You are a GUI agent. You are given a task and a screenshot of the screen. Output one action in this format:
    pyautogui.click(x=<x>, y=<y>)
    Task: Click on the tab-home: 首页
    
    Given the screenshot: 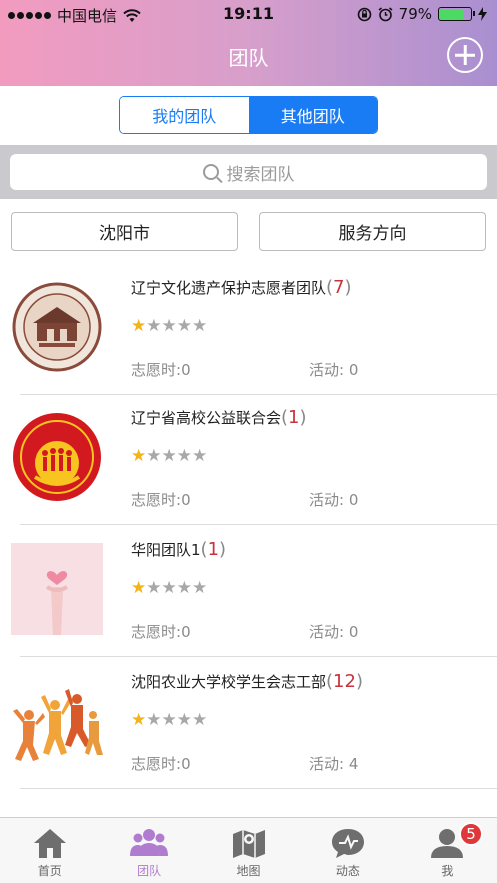 What is the action you would take?
    pyautogui.click(x=49, y=850)
    